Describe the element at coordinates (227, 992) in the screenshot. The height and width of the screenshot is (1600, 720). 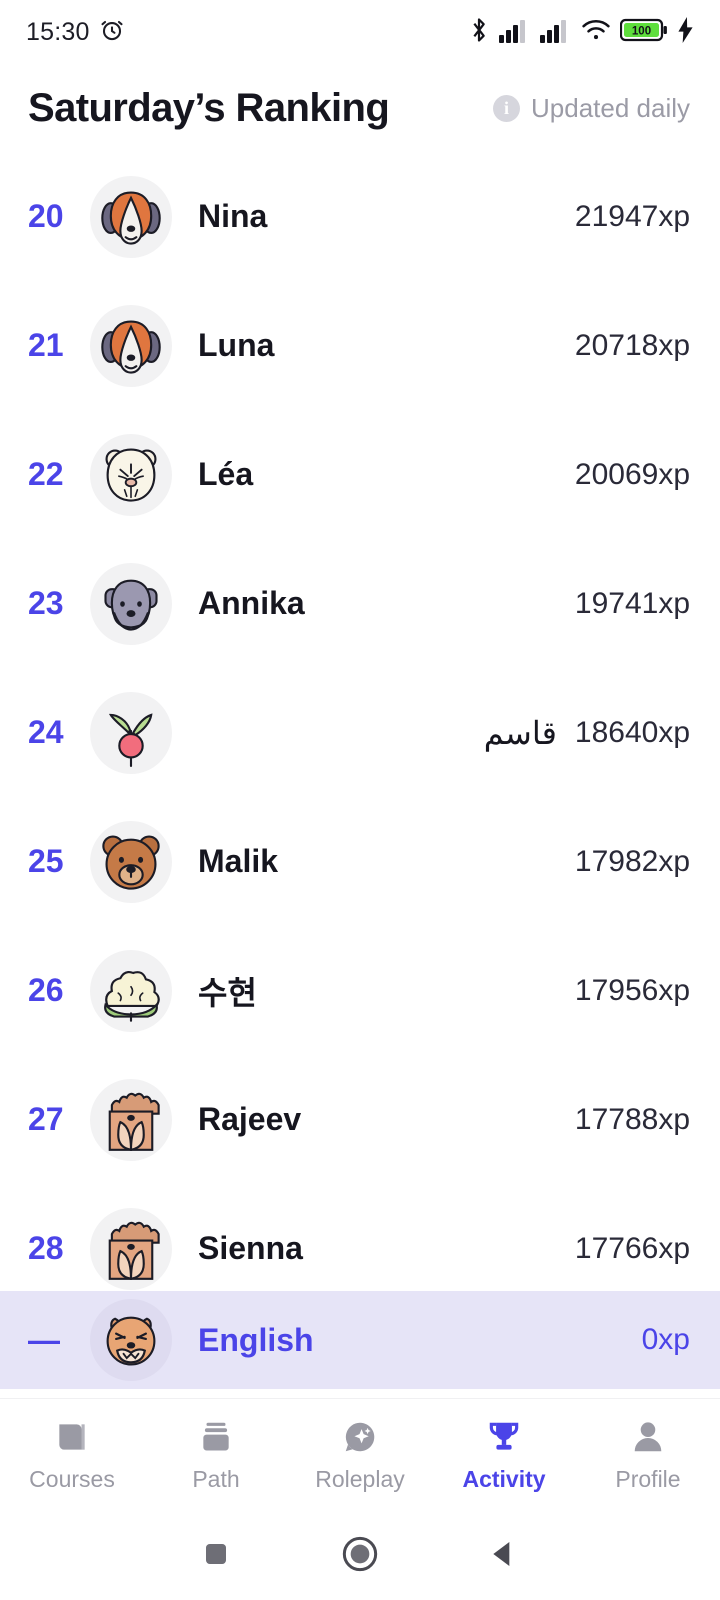
I see `user-name: 수현` at that location.